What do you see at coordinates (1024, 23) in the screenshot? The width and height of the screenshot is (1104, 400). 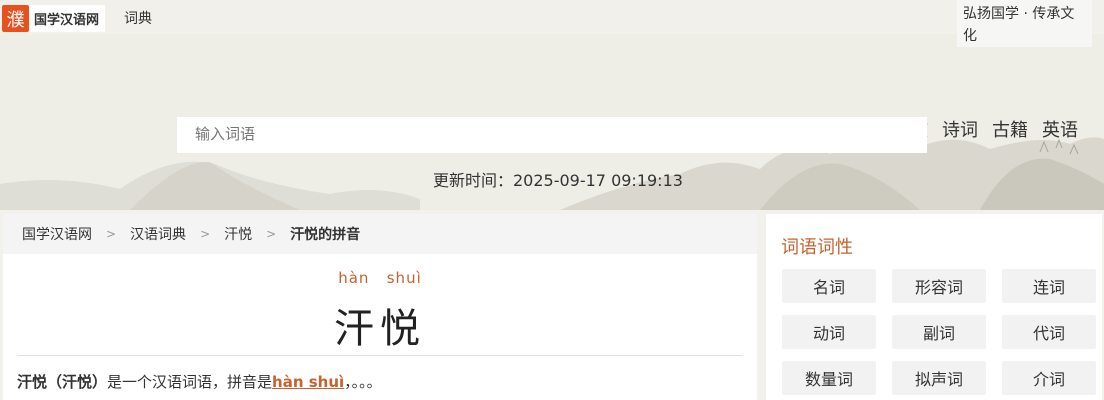 I see `slogan: 弘扬国学 · 传承文化` at bounding box center [1024, 23].